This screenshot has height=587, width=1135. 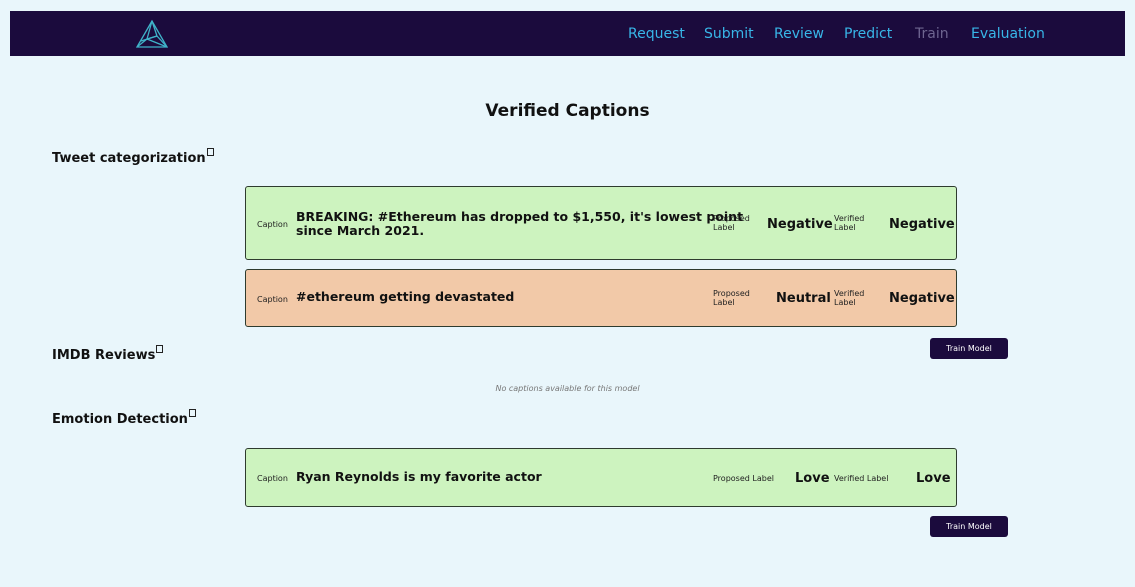 I want to click on nav-evaluation: Evaluation, so click(x=1008, y=34).